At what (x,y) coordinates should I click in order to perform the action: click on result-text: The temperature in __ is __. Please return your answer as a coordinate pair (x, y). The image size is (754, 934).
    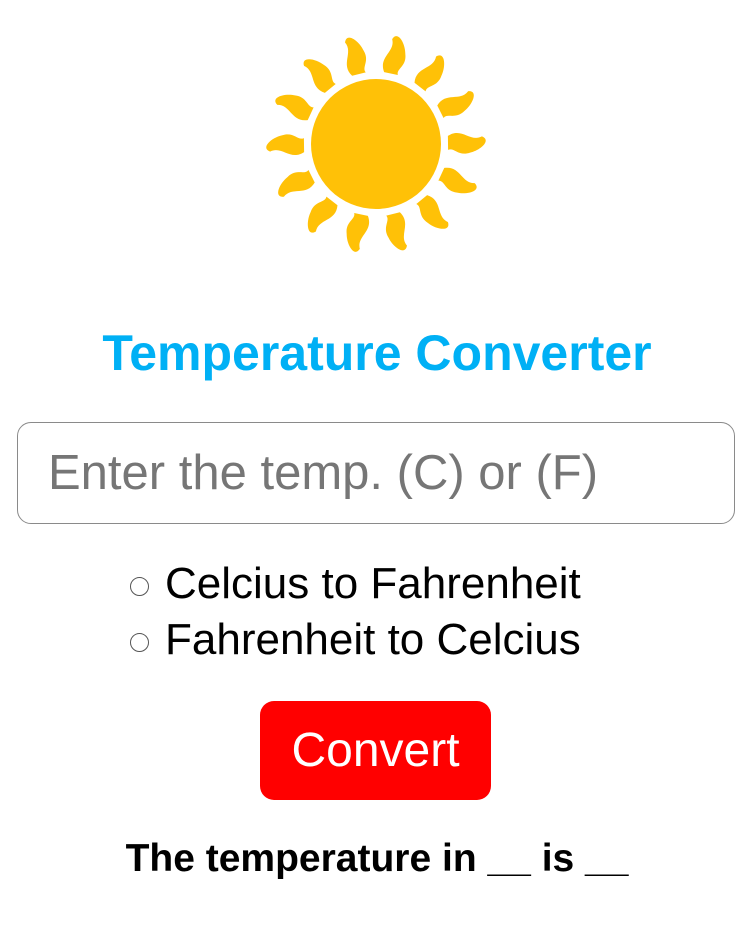
    Looking at the image, I should click on (377, 858).